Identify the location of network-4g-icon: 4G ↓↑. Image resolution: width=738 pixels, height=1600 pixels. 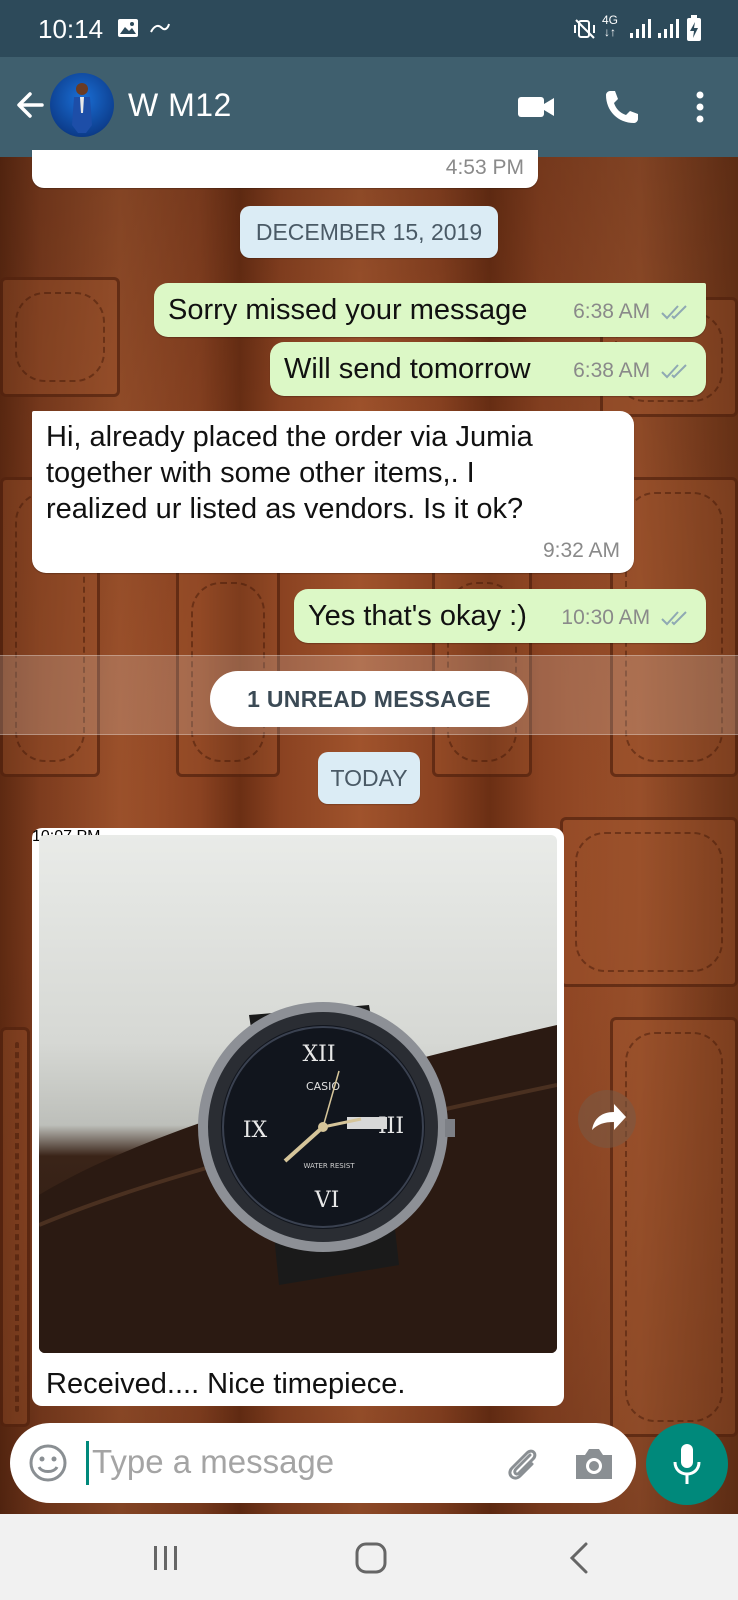
(610, 26).